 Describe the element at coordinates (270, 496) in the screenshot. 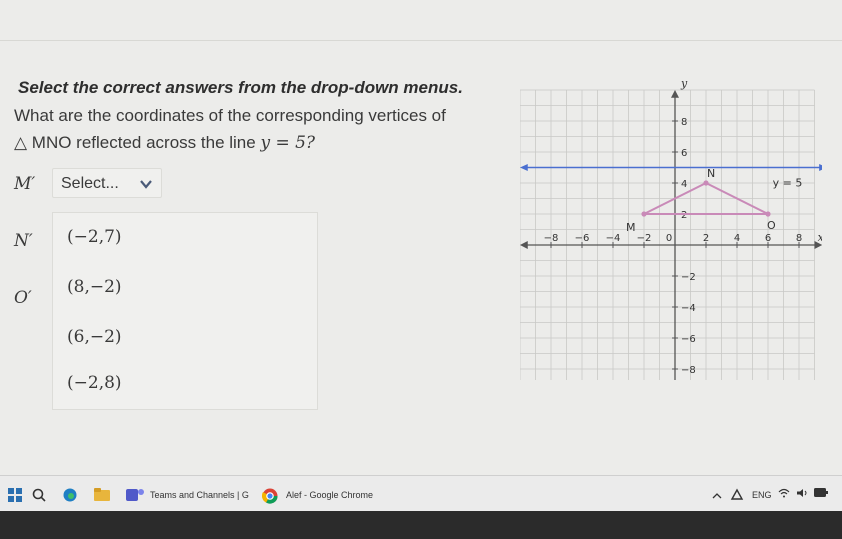

I see `chrome-icon` at that location.